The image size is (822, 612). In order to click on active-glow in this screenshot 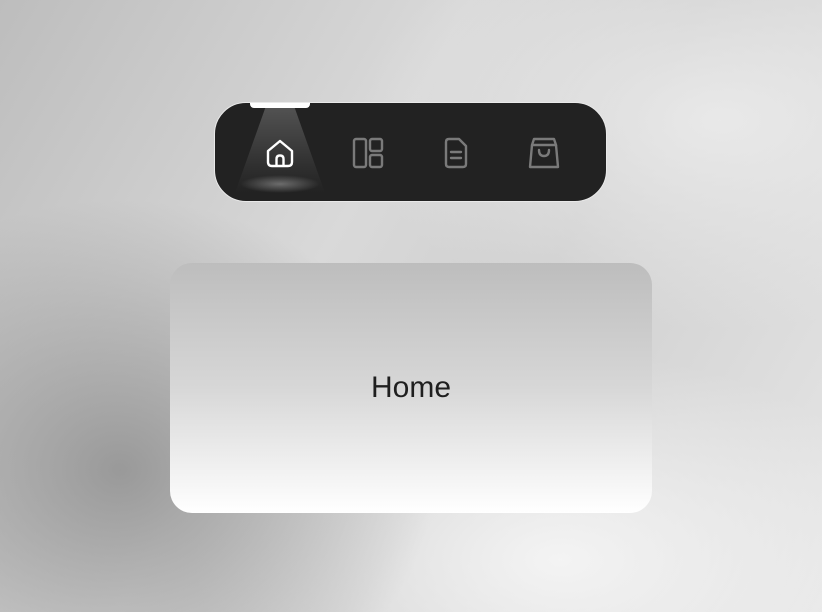, I will do `click(280, 184)`.